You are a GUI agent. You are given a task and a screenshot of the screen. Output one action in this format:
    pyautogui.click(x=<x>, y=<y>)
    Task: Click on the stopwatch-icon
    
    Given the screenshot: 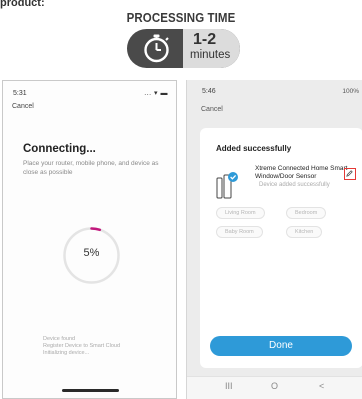 What is the action you would take?
    pyautogui.click(x=156, y=48)
    